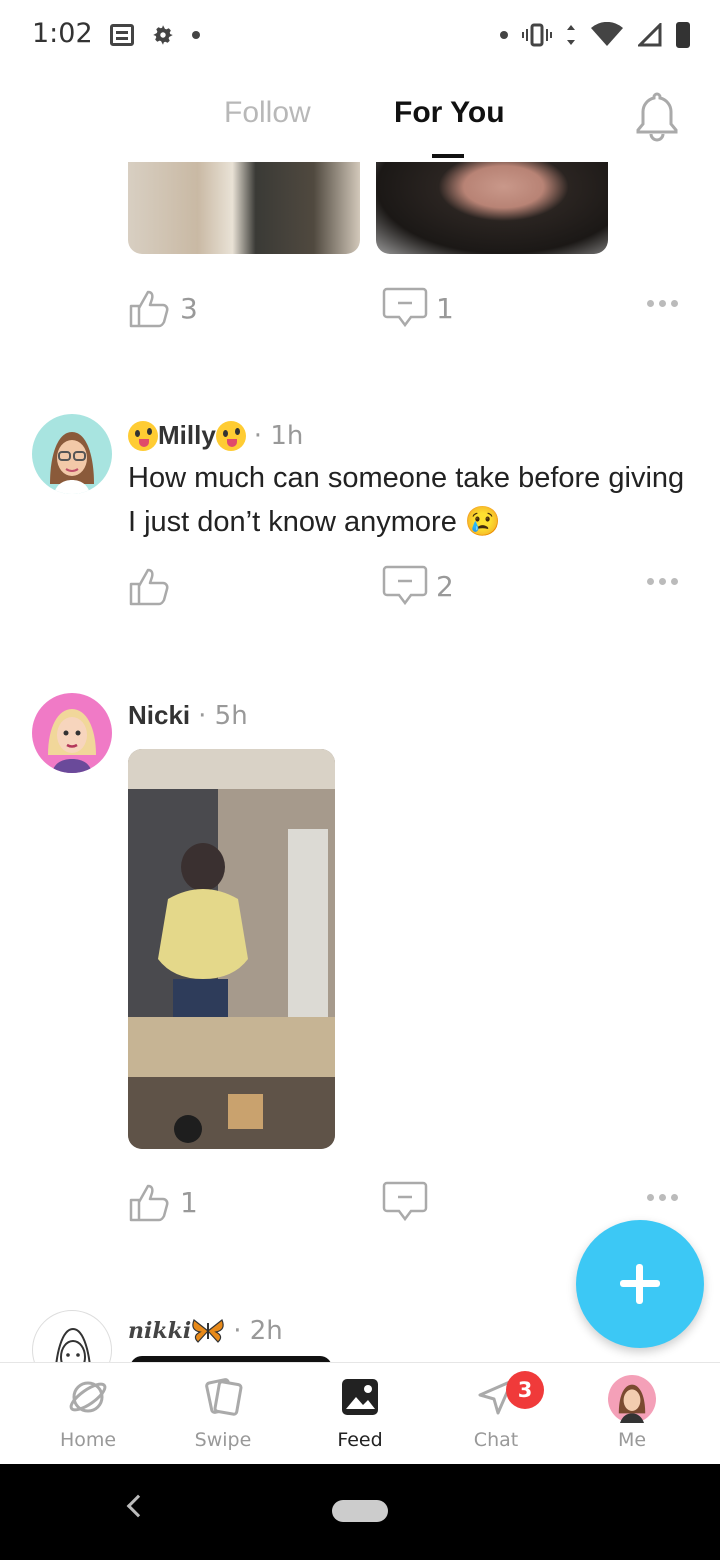 Image resolution: width=720 pixels, height=1560 pixels. I want to click on chat-unread-badge: 3, so click(525, 1390).